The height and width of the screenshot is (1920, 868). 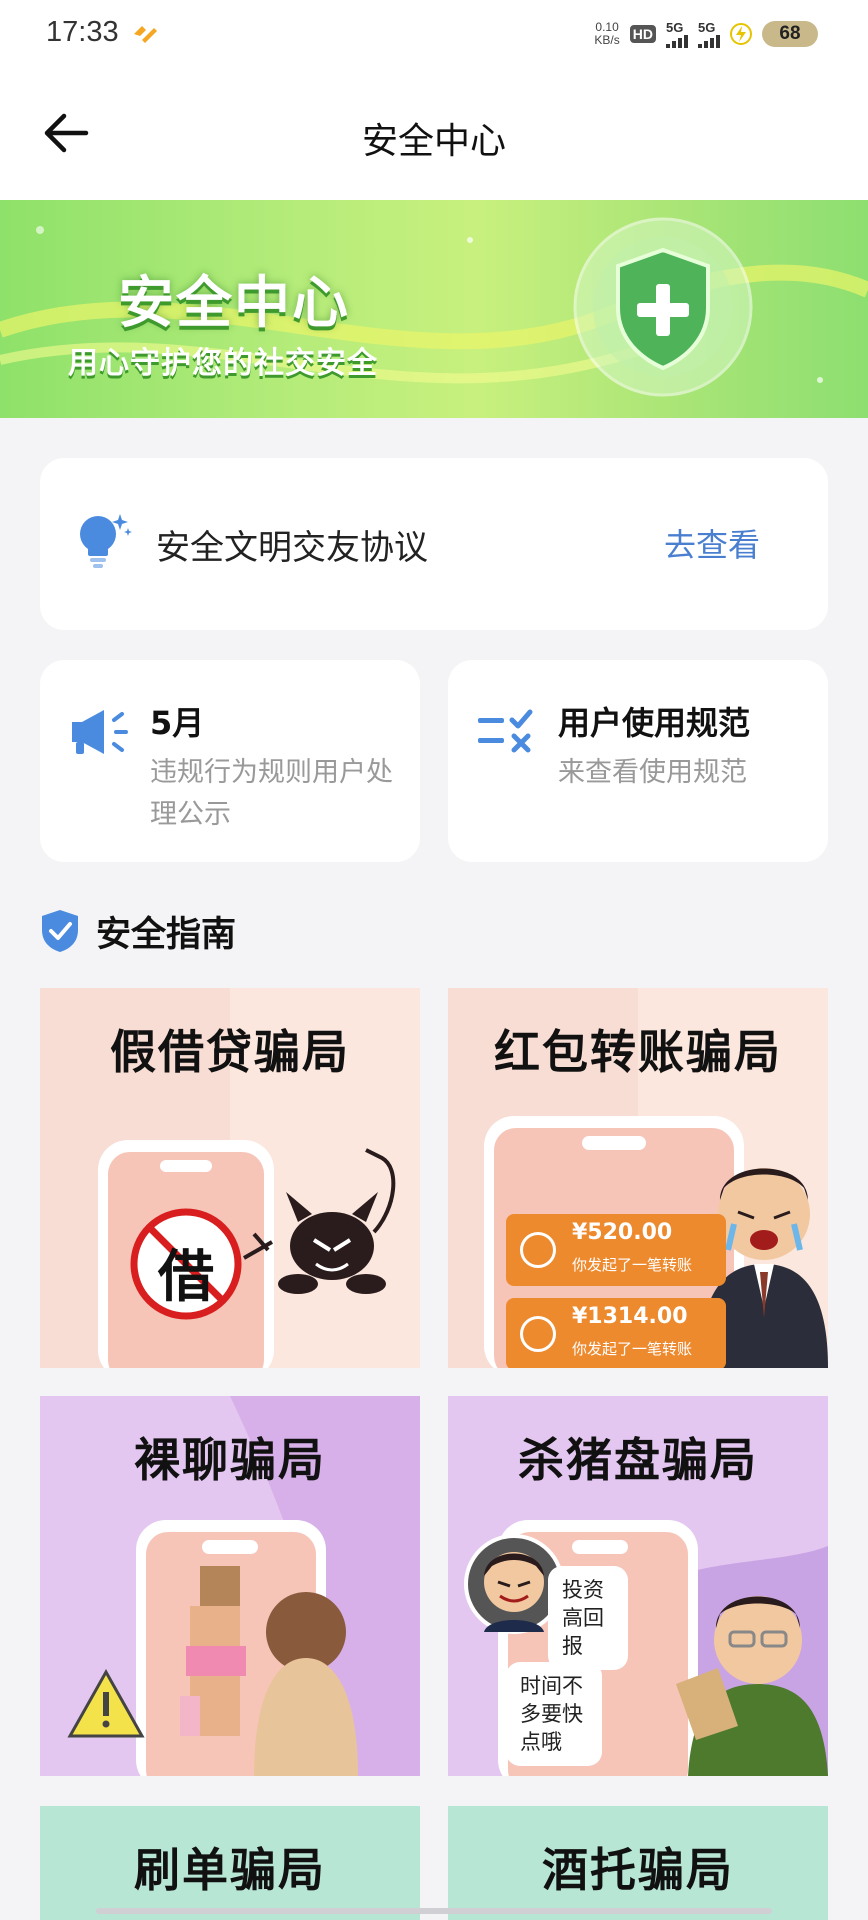 I want to click on shield-plus-icon, so click(x=663, y=307).